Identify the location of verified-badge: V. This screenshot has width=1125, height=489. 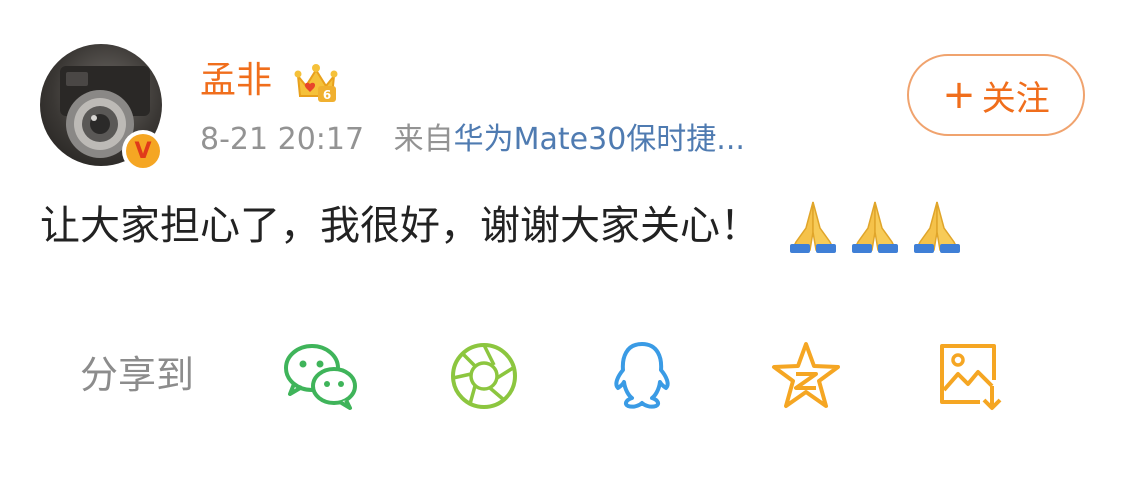
(143, 151).